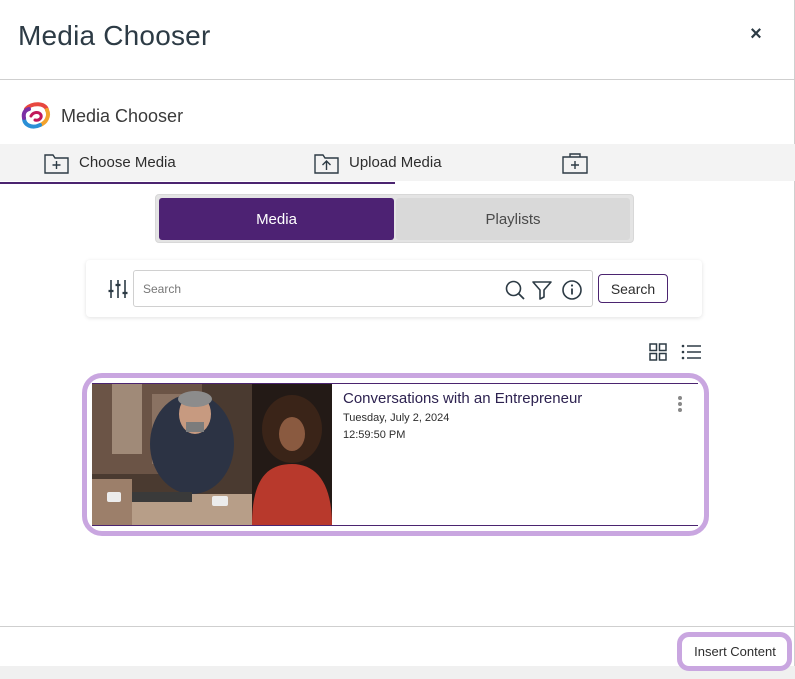  What do you see at coordinates (114, 35) in the screenshot?
I see `dialog-title: Media Chooser` at bounding box center [114, 35].